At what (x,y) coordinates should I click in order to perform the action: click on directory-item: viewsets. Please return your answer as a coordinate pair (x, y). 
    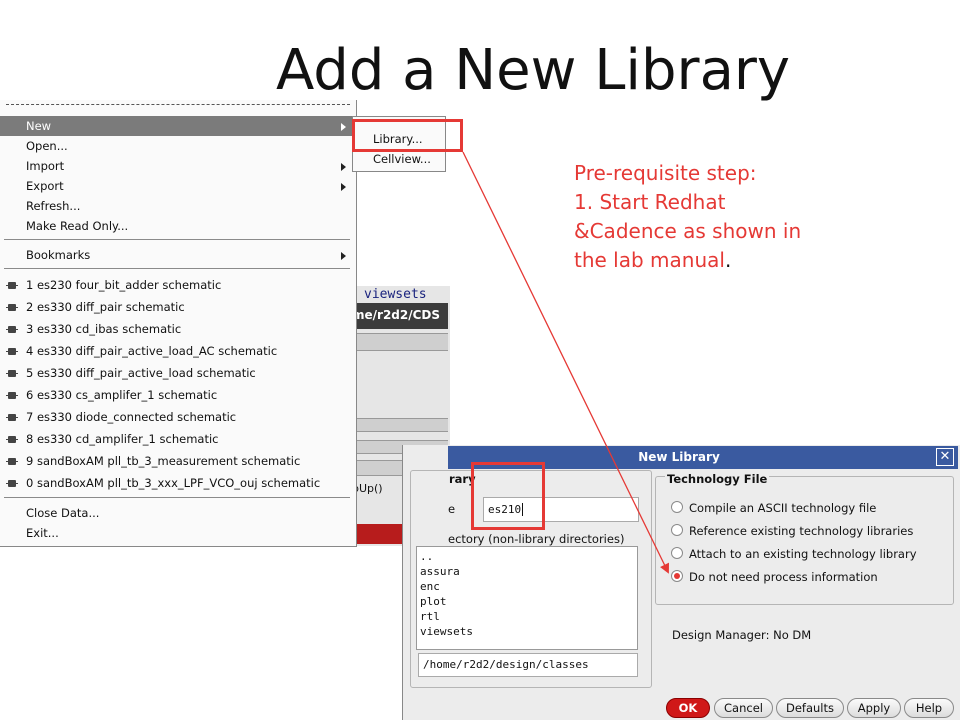
    Looking at the image, I should click on (528, 631).